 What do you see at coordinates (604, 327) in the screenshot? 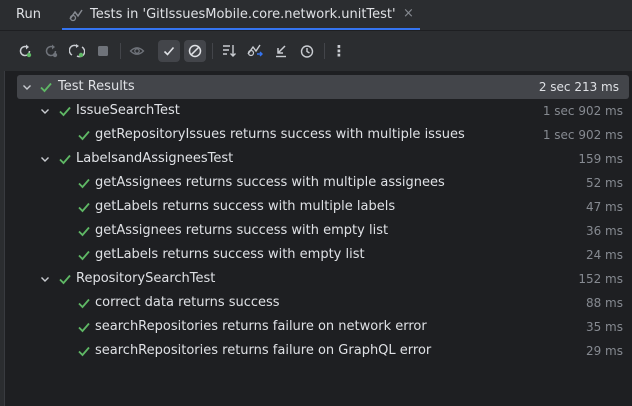
I see `duration: 35 ms` at bounding box center [604, 327].